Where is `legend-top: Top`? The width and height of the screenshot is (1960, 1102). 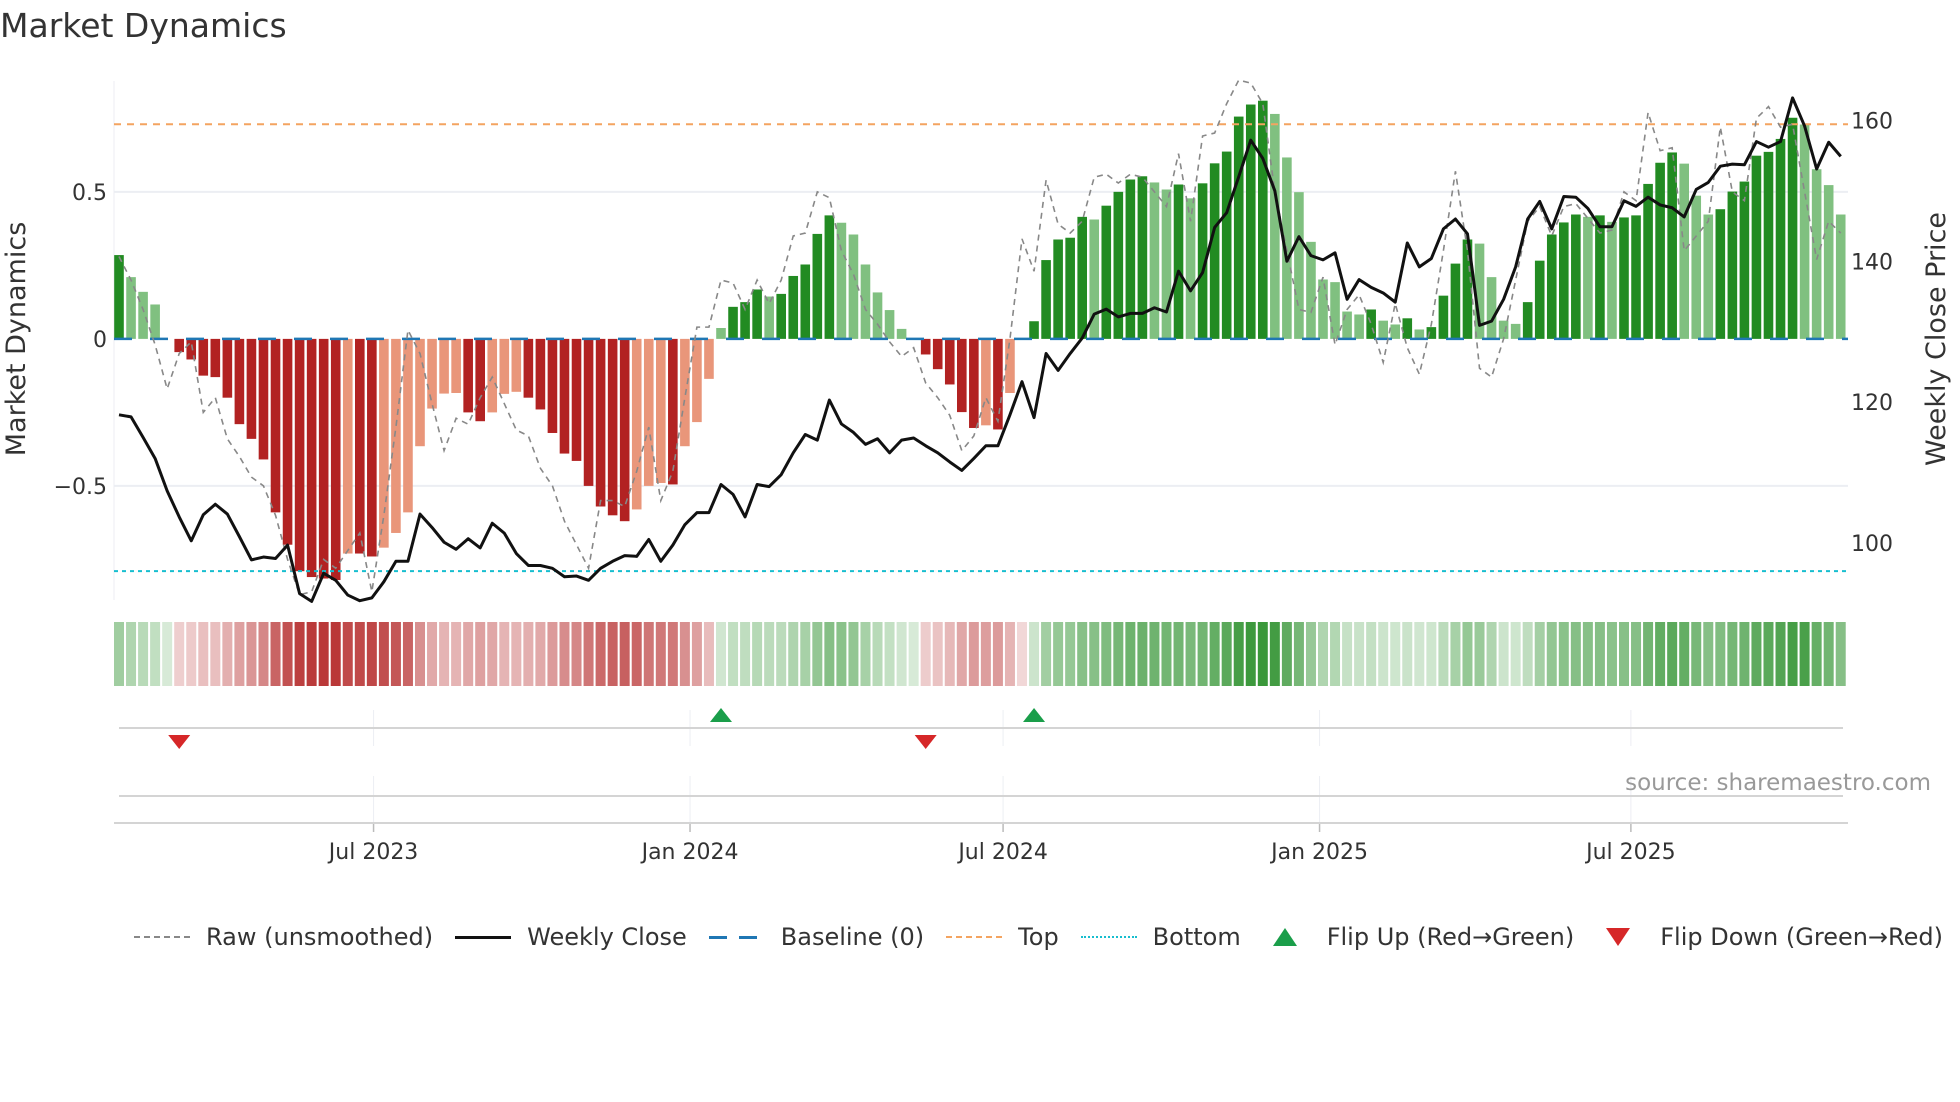
legend-top: Top is located at coordinates (1002, 937).